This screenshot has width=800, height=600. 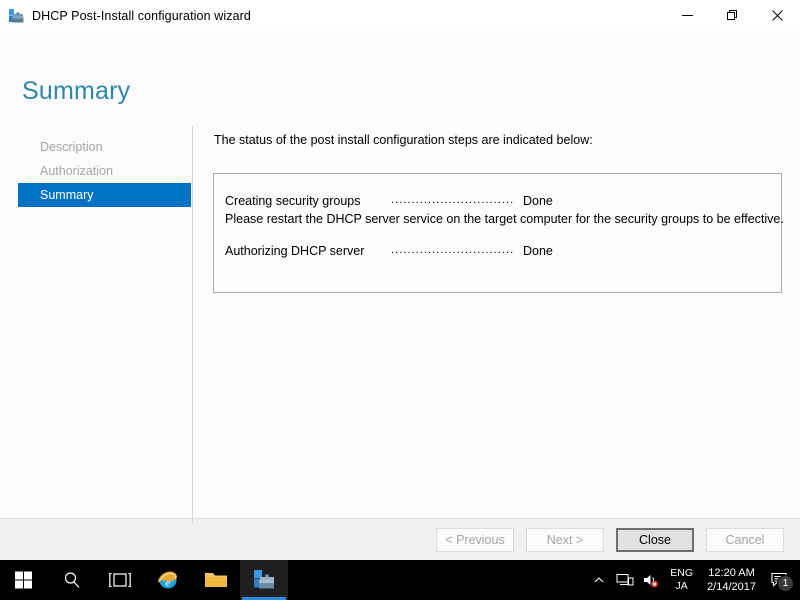 What do you see at coordinates (168, 583) in the screenshot?
I see `svg-text: e` at bounding box center [168, 583].